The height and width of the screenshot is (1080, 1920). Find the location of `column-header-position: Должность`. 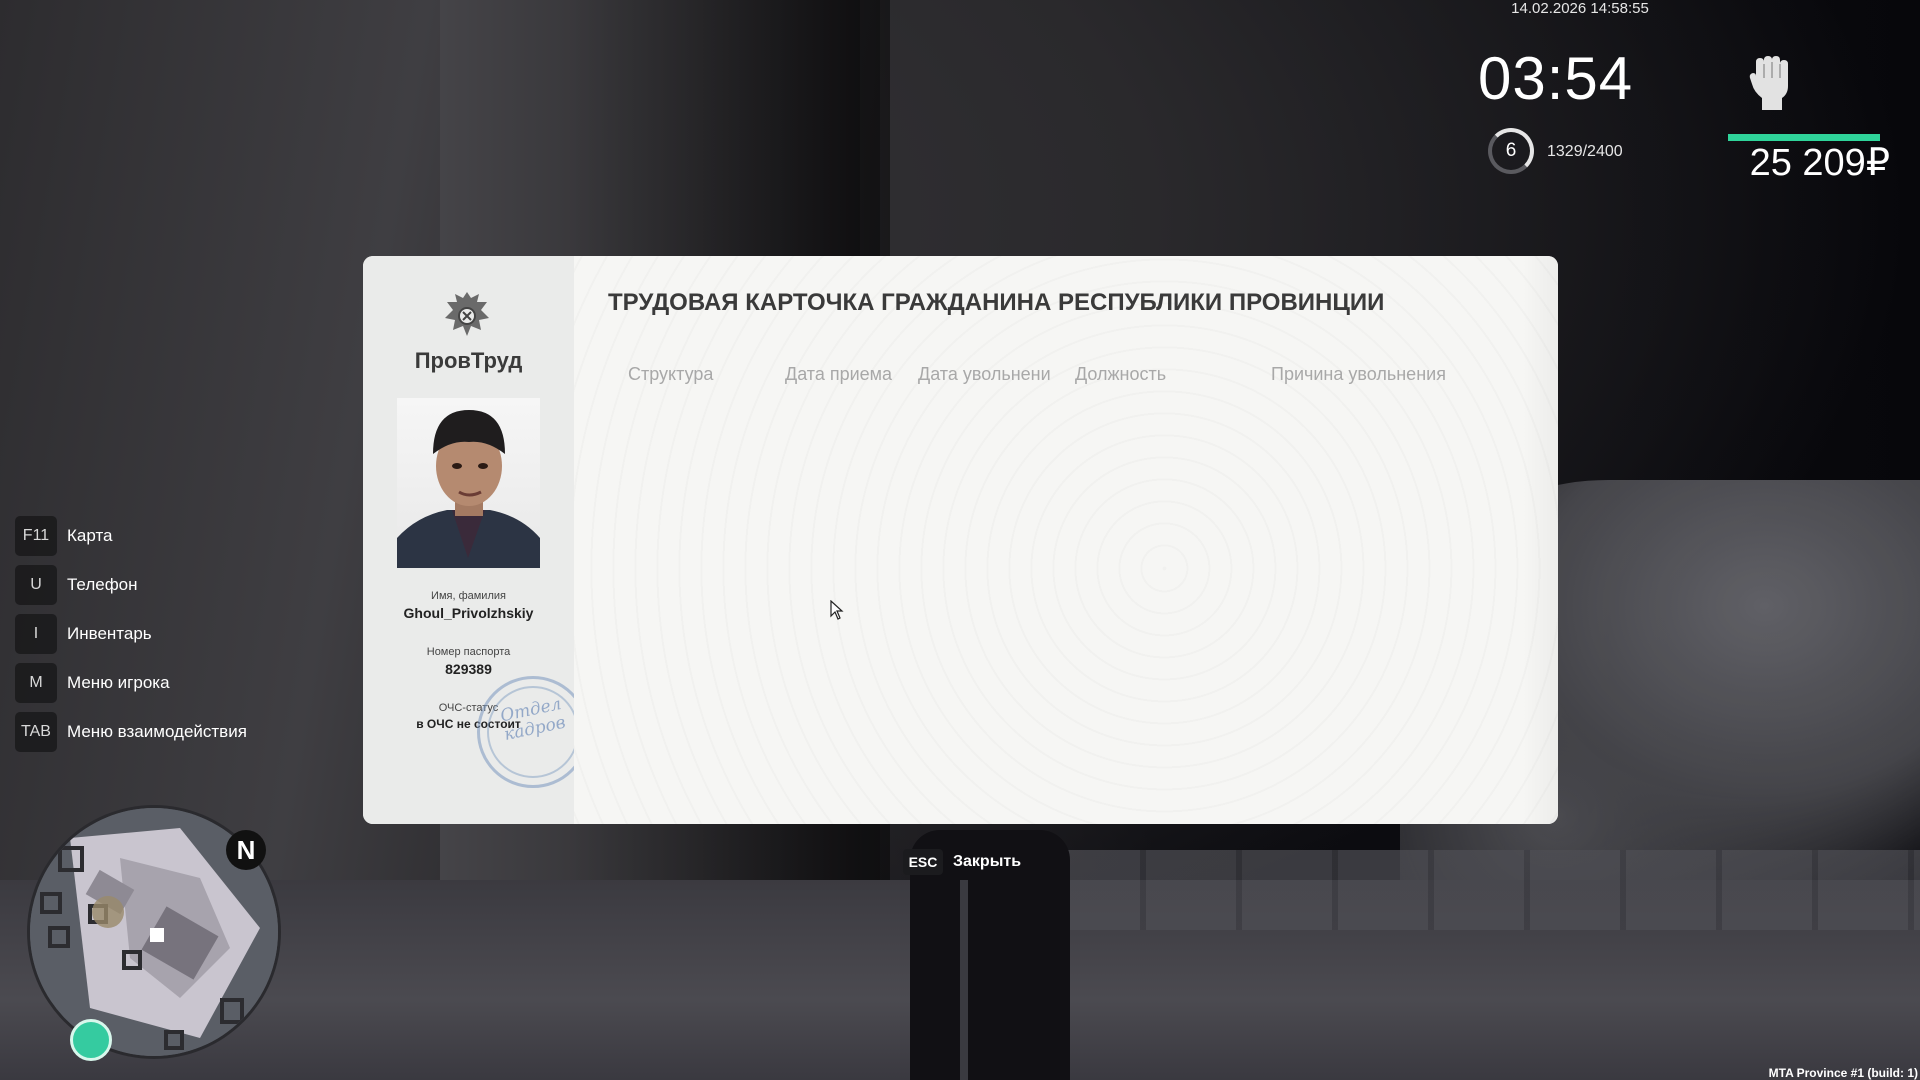

column-header-position: Должность is located at coordinates (1121, 374).